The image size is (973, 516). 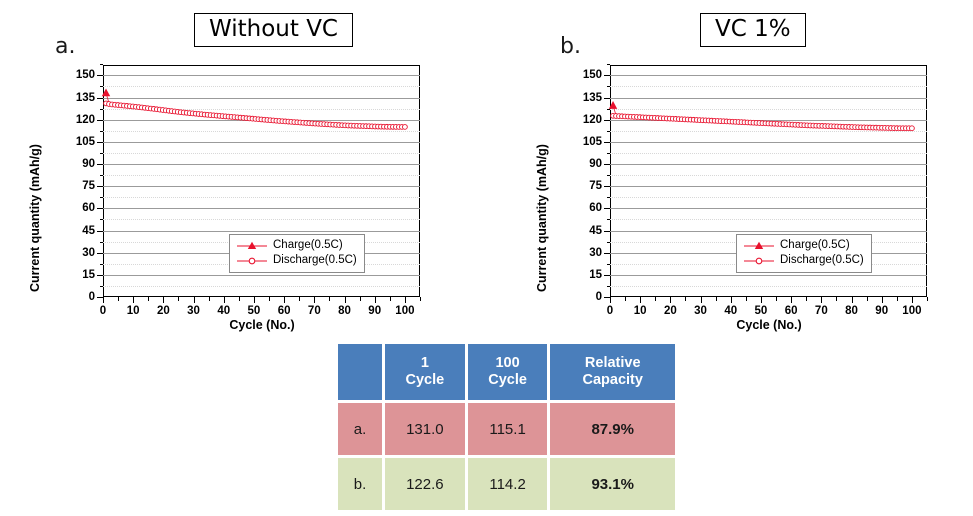 What do you see at coordinates (273, 30) in the screenshot?
I see `panel-title-a: Without VC` at bounding box center [273, 30].